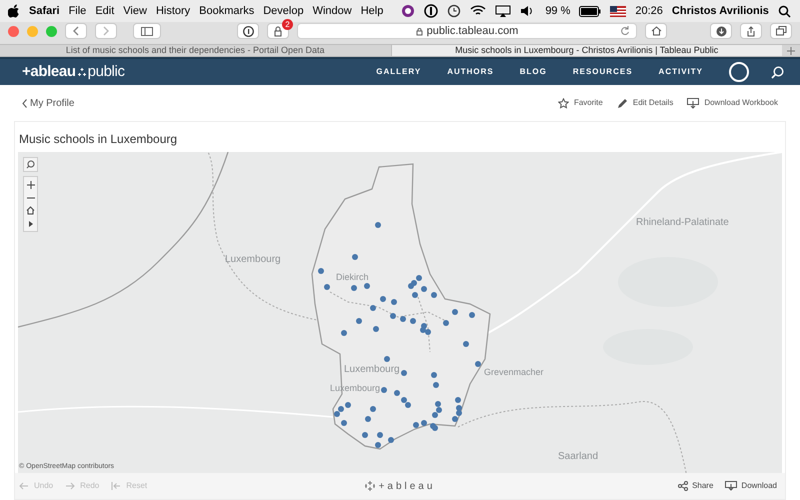 This screenshot has width=800, height=500. Describe the element at coordinates (696, 486) in the screenshot. I see `toolbar-button: Share` at that location.